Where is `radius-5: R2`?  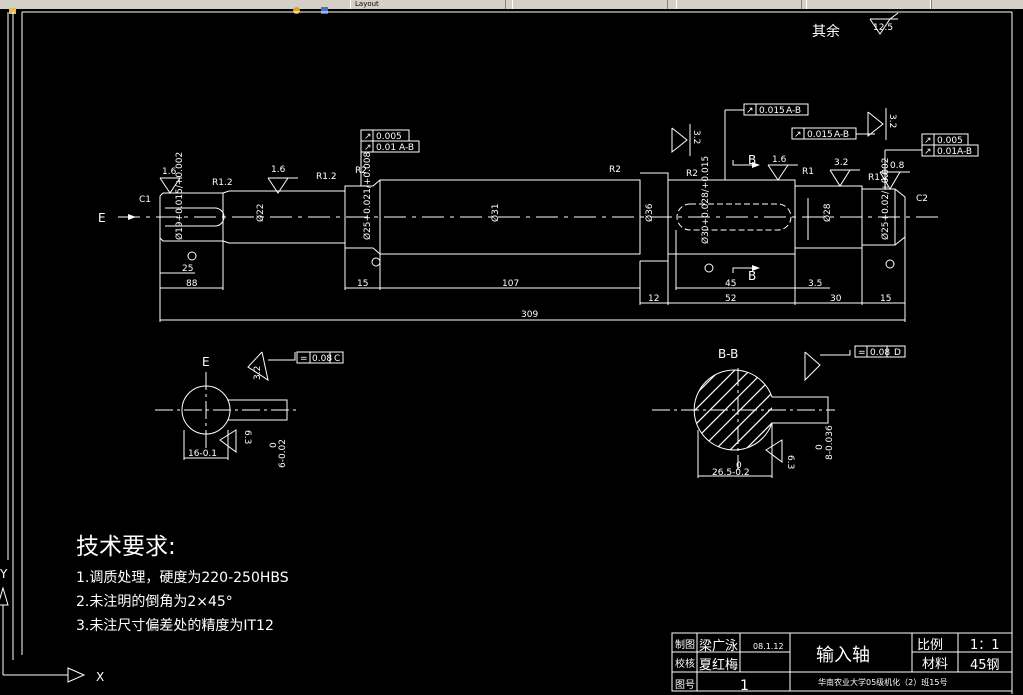 radius-5: R2 is located at coordinates (692, 174).